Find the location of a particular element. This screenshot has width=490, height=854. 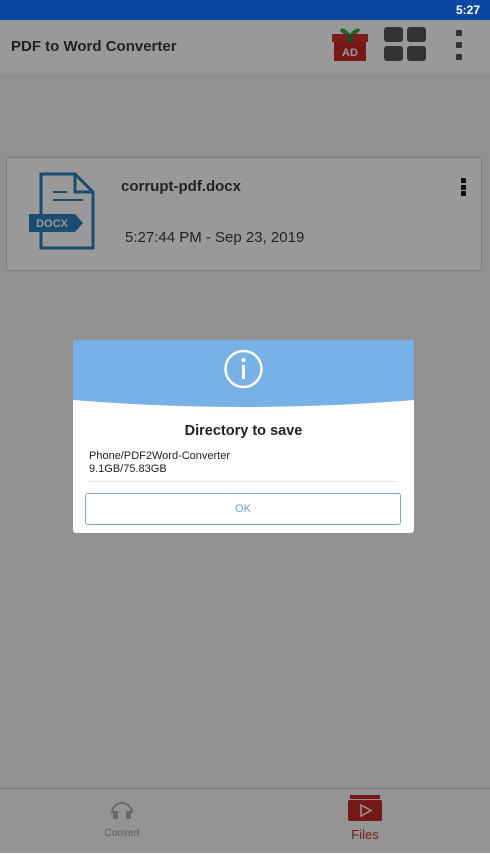

storage-usage: 9.1GB/75.83GB is located at coordinates (128, 469).